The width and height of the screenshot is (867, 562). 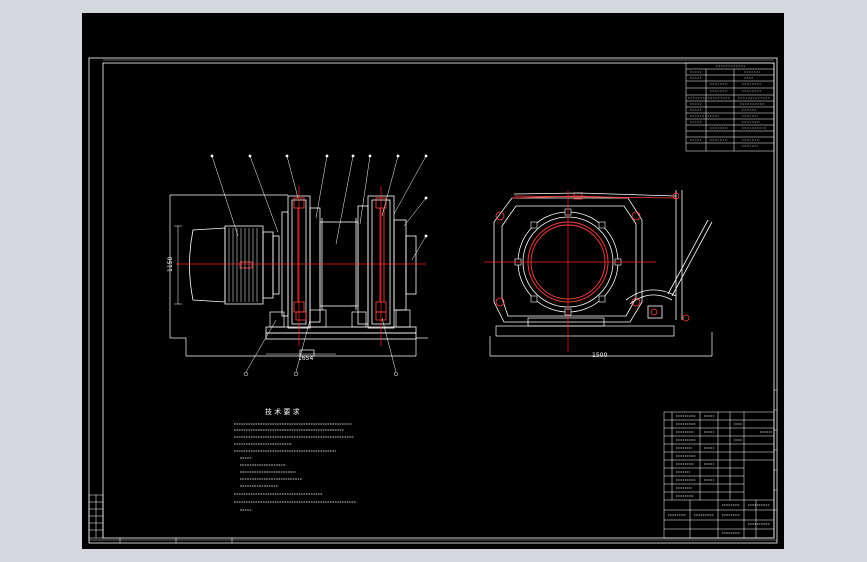 I want to click on front-width-dimension: 1654, so click(x=305, y=358).